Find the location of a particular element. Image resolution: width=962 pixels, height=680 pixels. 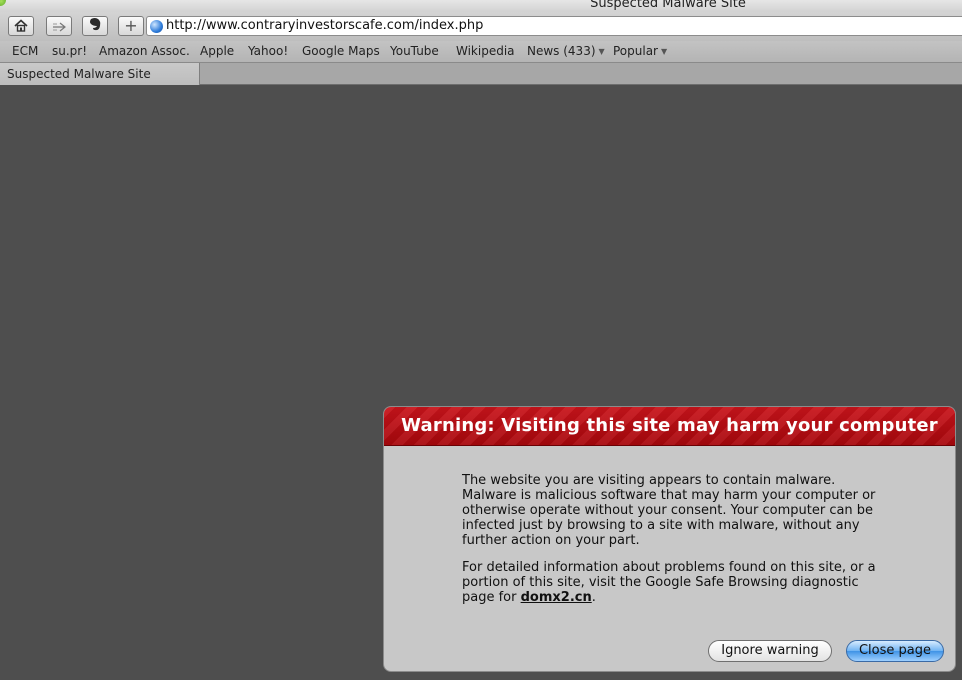

snapback-icon is located at coordinates (59, 26).